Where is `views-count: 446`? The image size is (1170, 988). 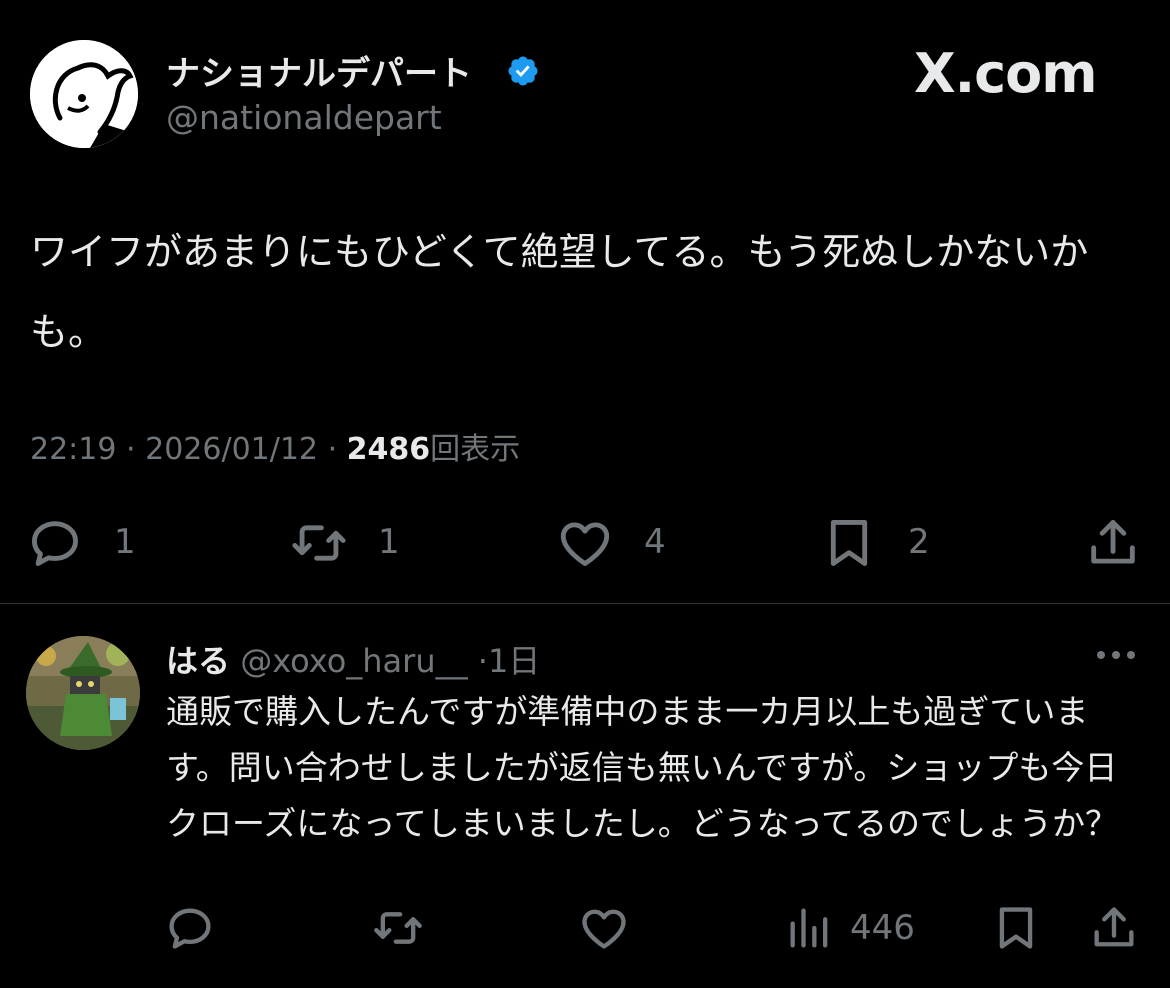
views-count: 446 is located at coordinates (882, 928).